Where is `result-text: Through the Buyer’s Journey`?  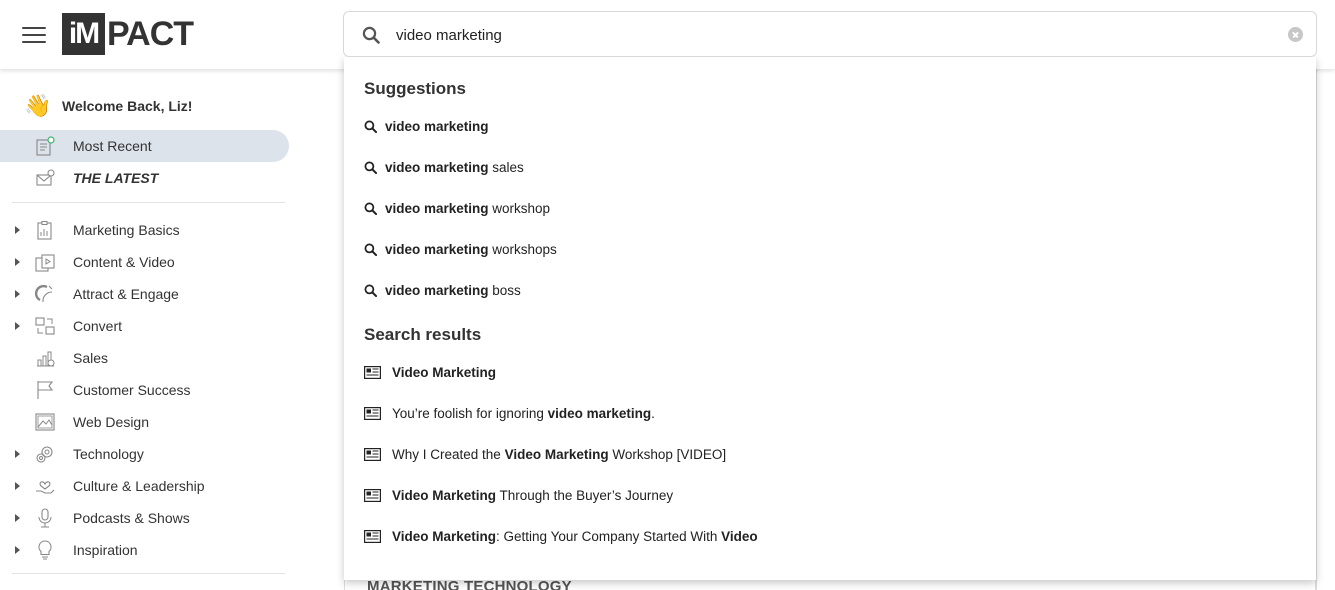
result-text: Through the Buyer’s Journey is located at coordinates (585, 495).